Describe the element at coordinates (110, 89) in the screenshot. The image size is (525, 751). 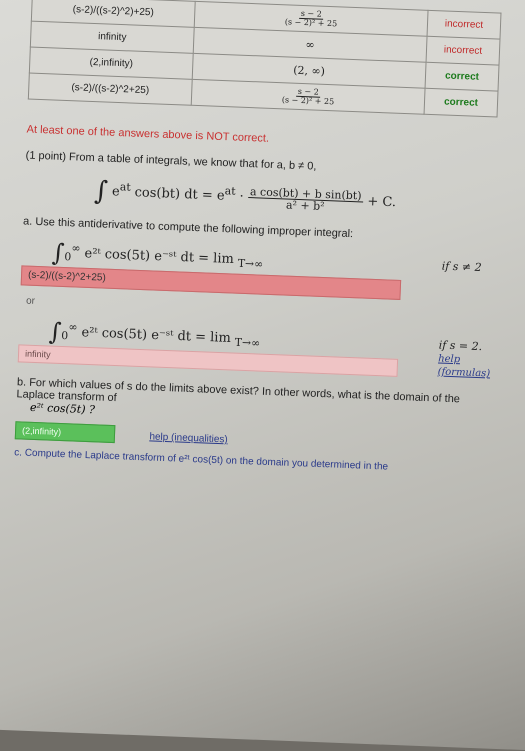
I see `entered-answer: (s-2)/((s-2)^2+25)` at that location.